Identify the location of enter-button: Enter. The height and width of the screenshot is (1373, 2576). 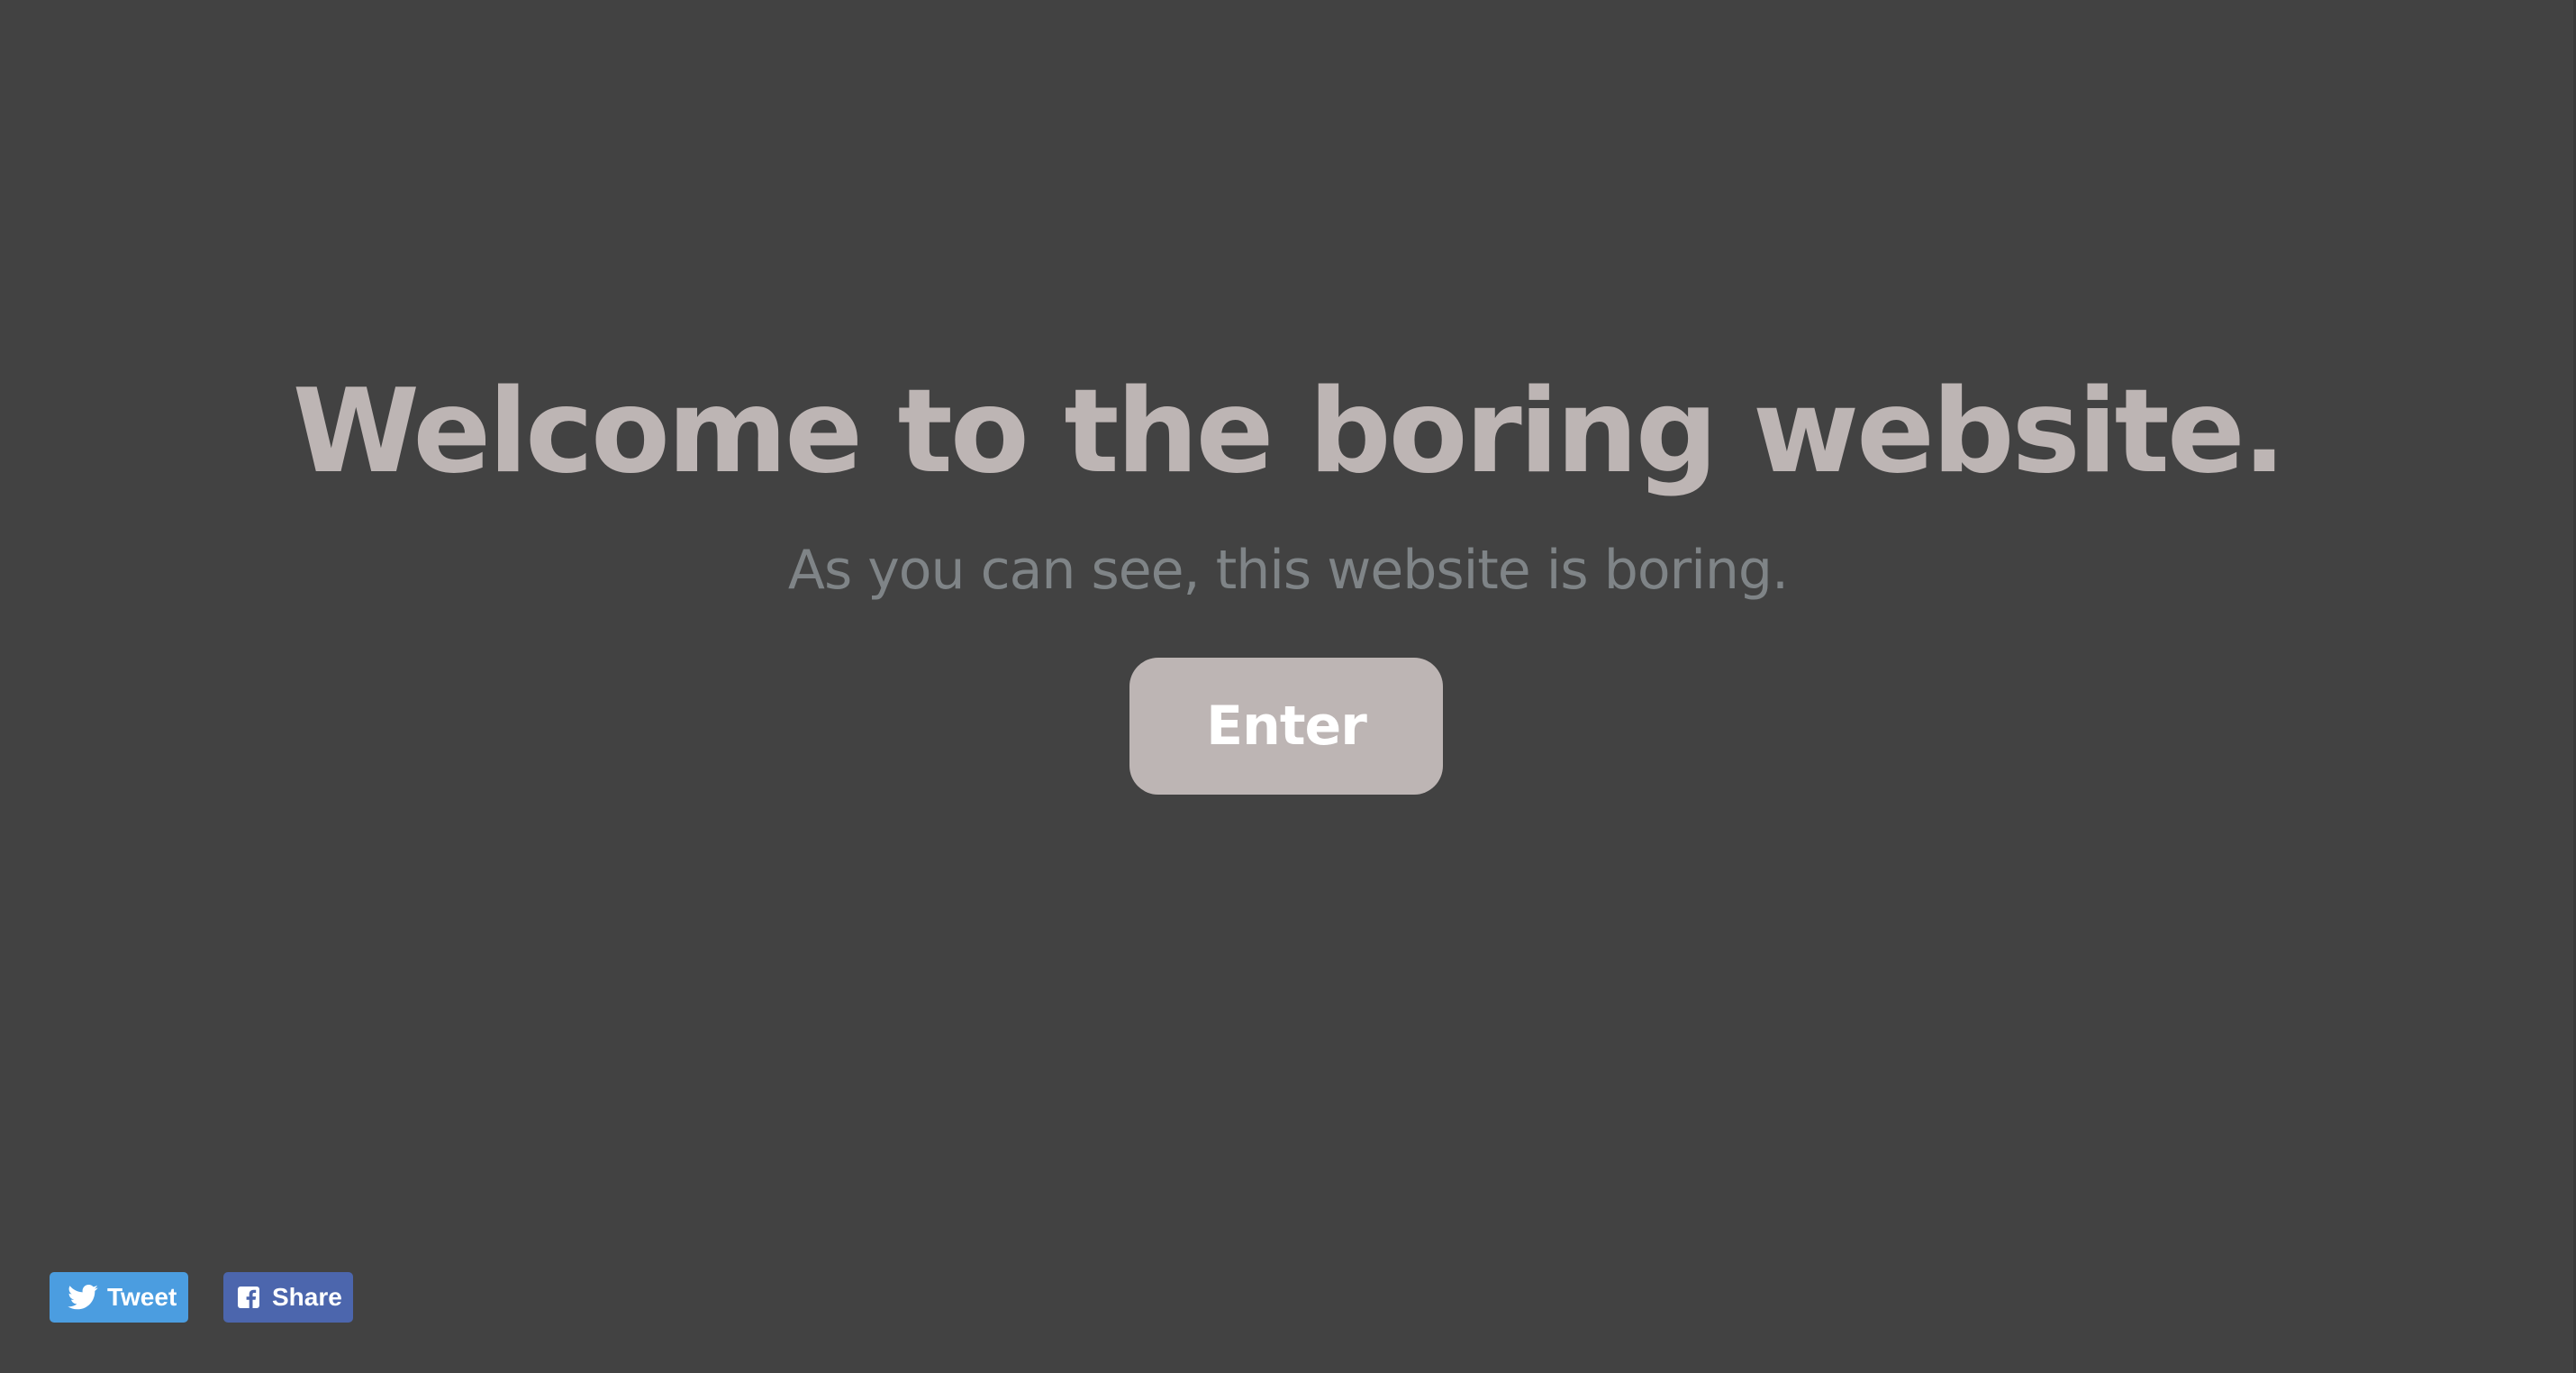
(1286, 726).